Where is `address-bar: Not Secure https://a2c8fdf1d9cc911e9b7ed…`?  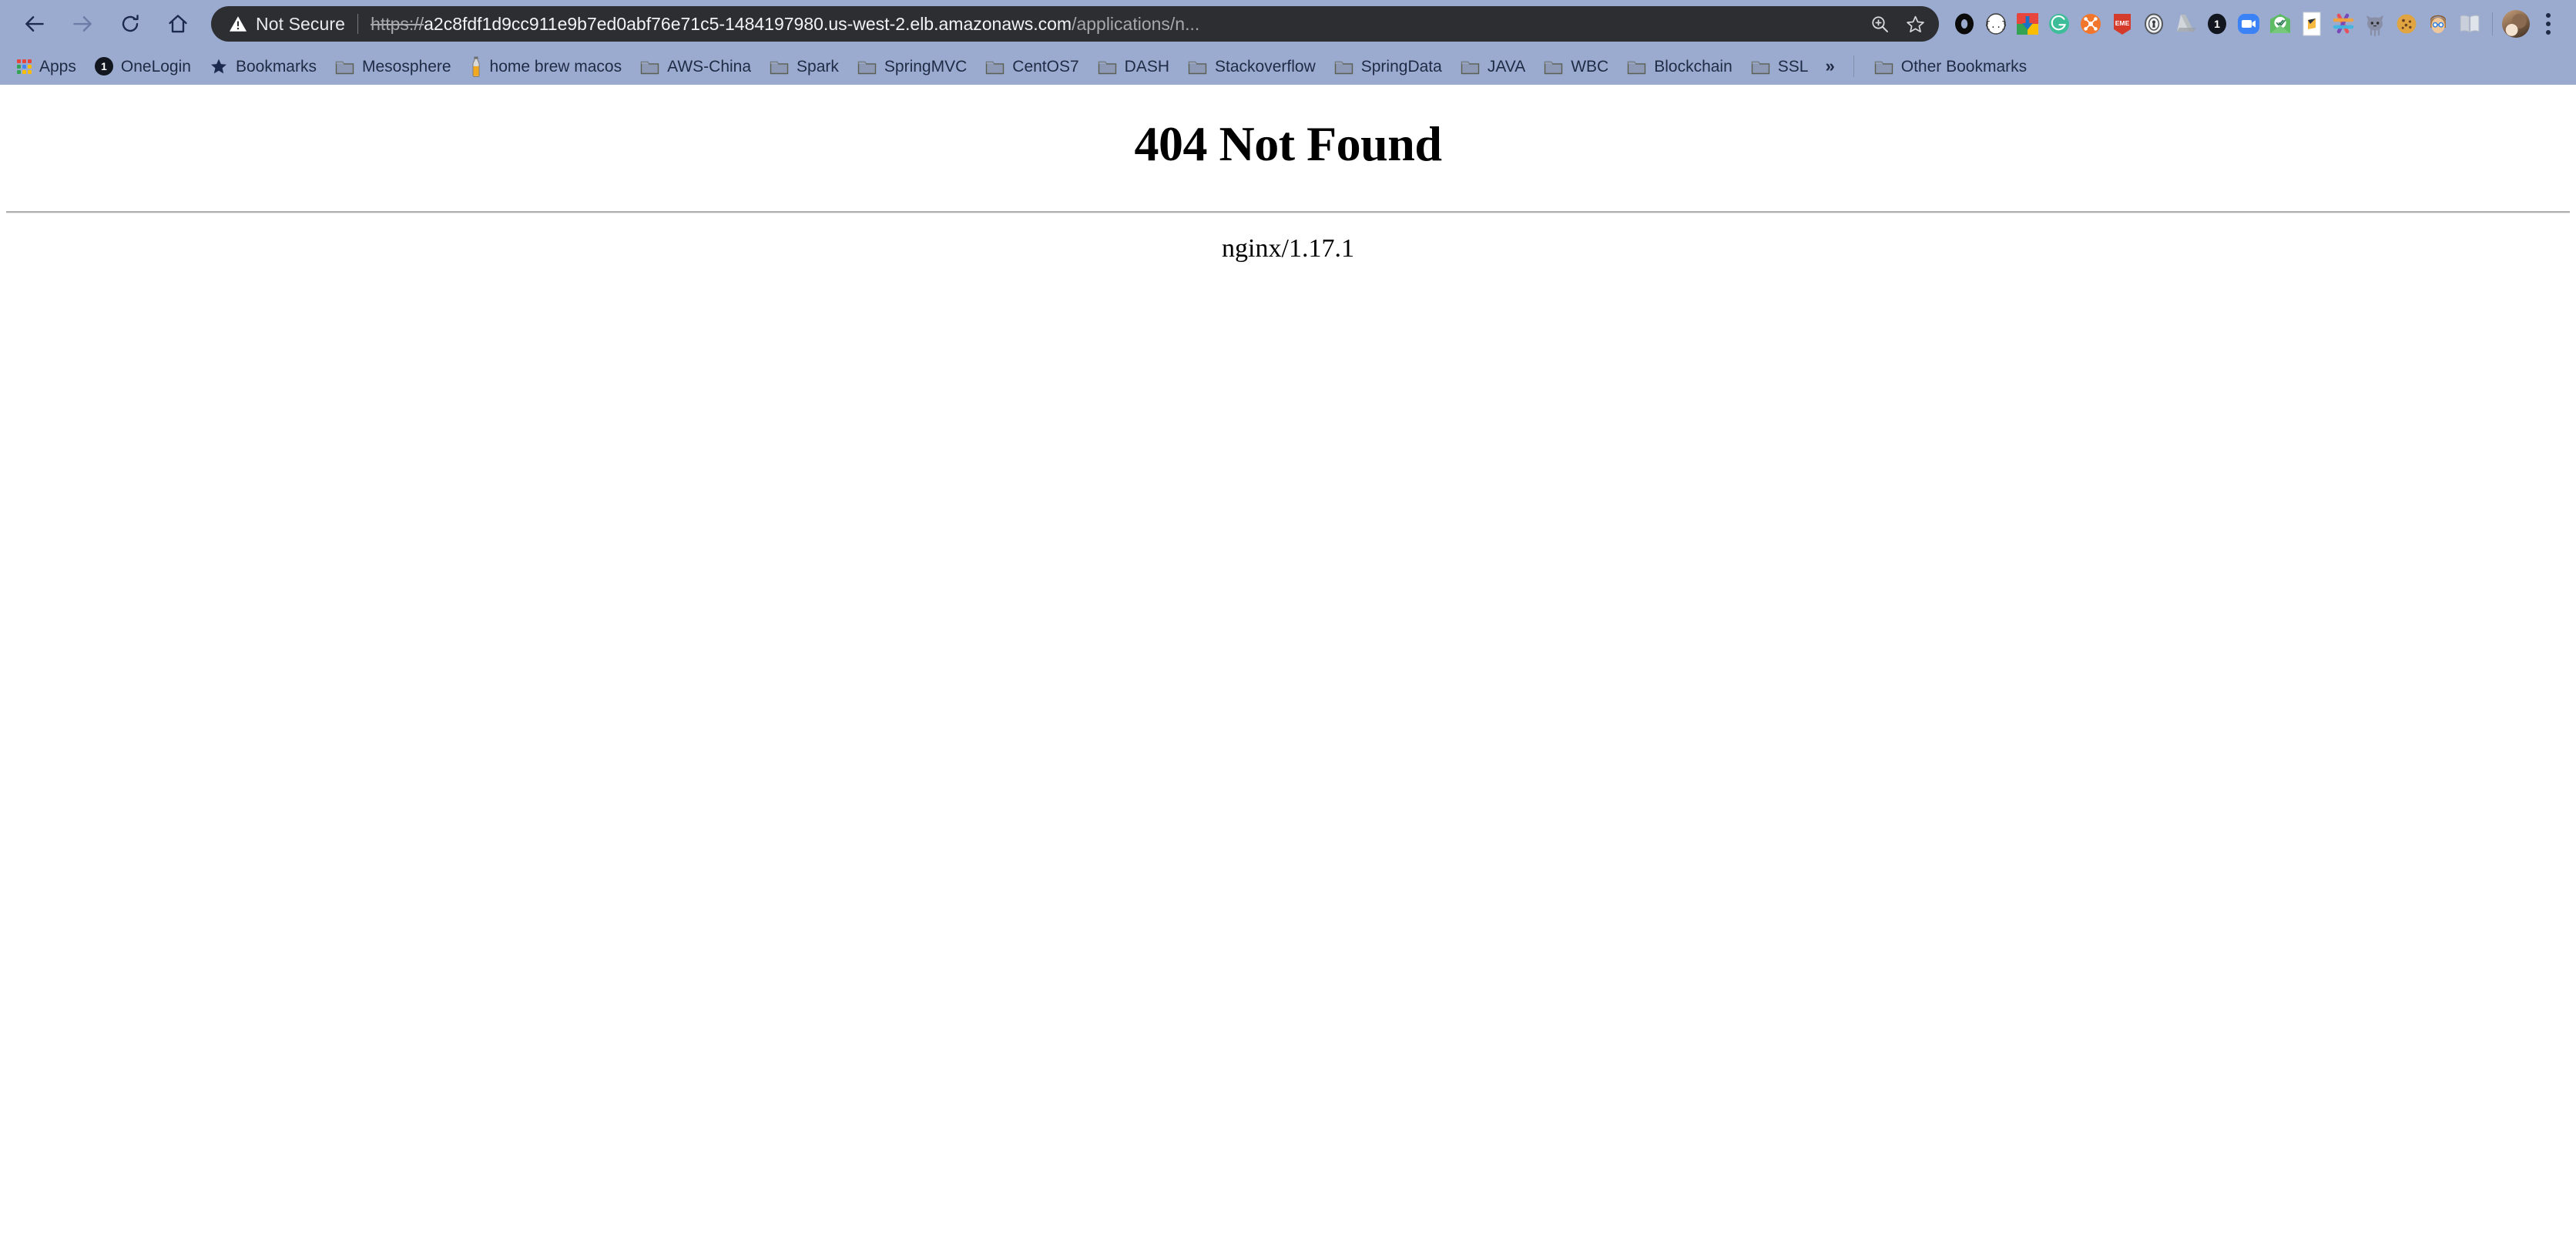
address-bar: Not Secure https://a2c8fdf1d9cc911e9b7ed… is located at coordinates (1075, 24).